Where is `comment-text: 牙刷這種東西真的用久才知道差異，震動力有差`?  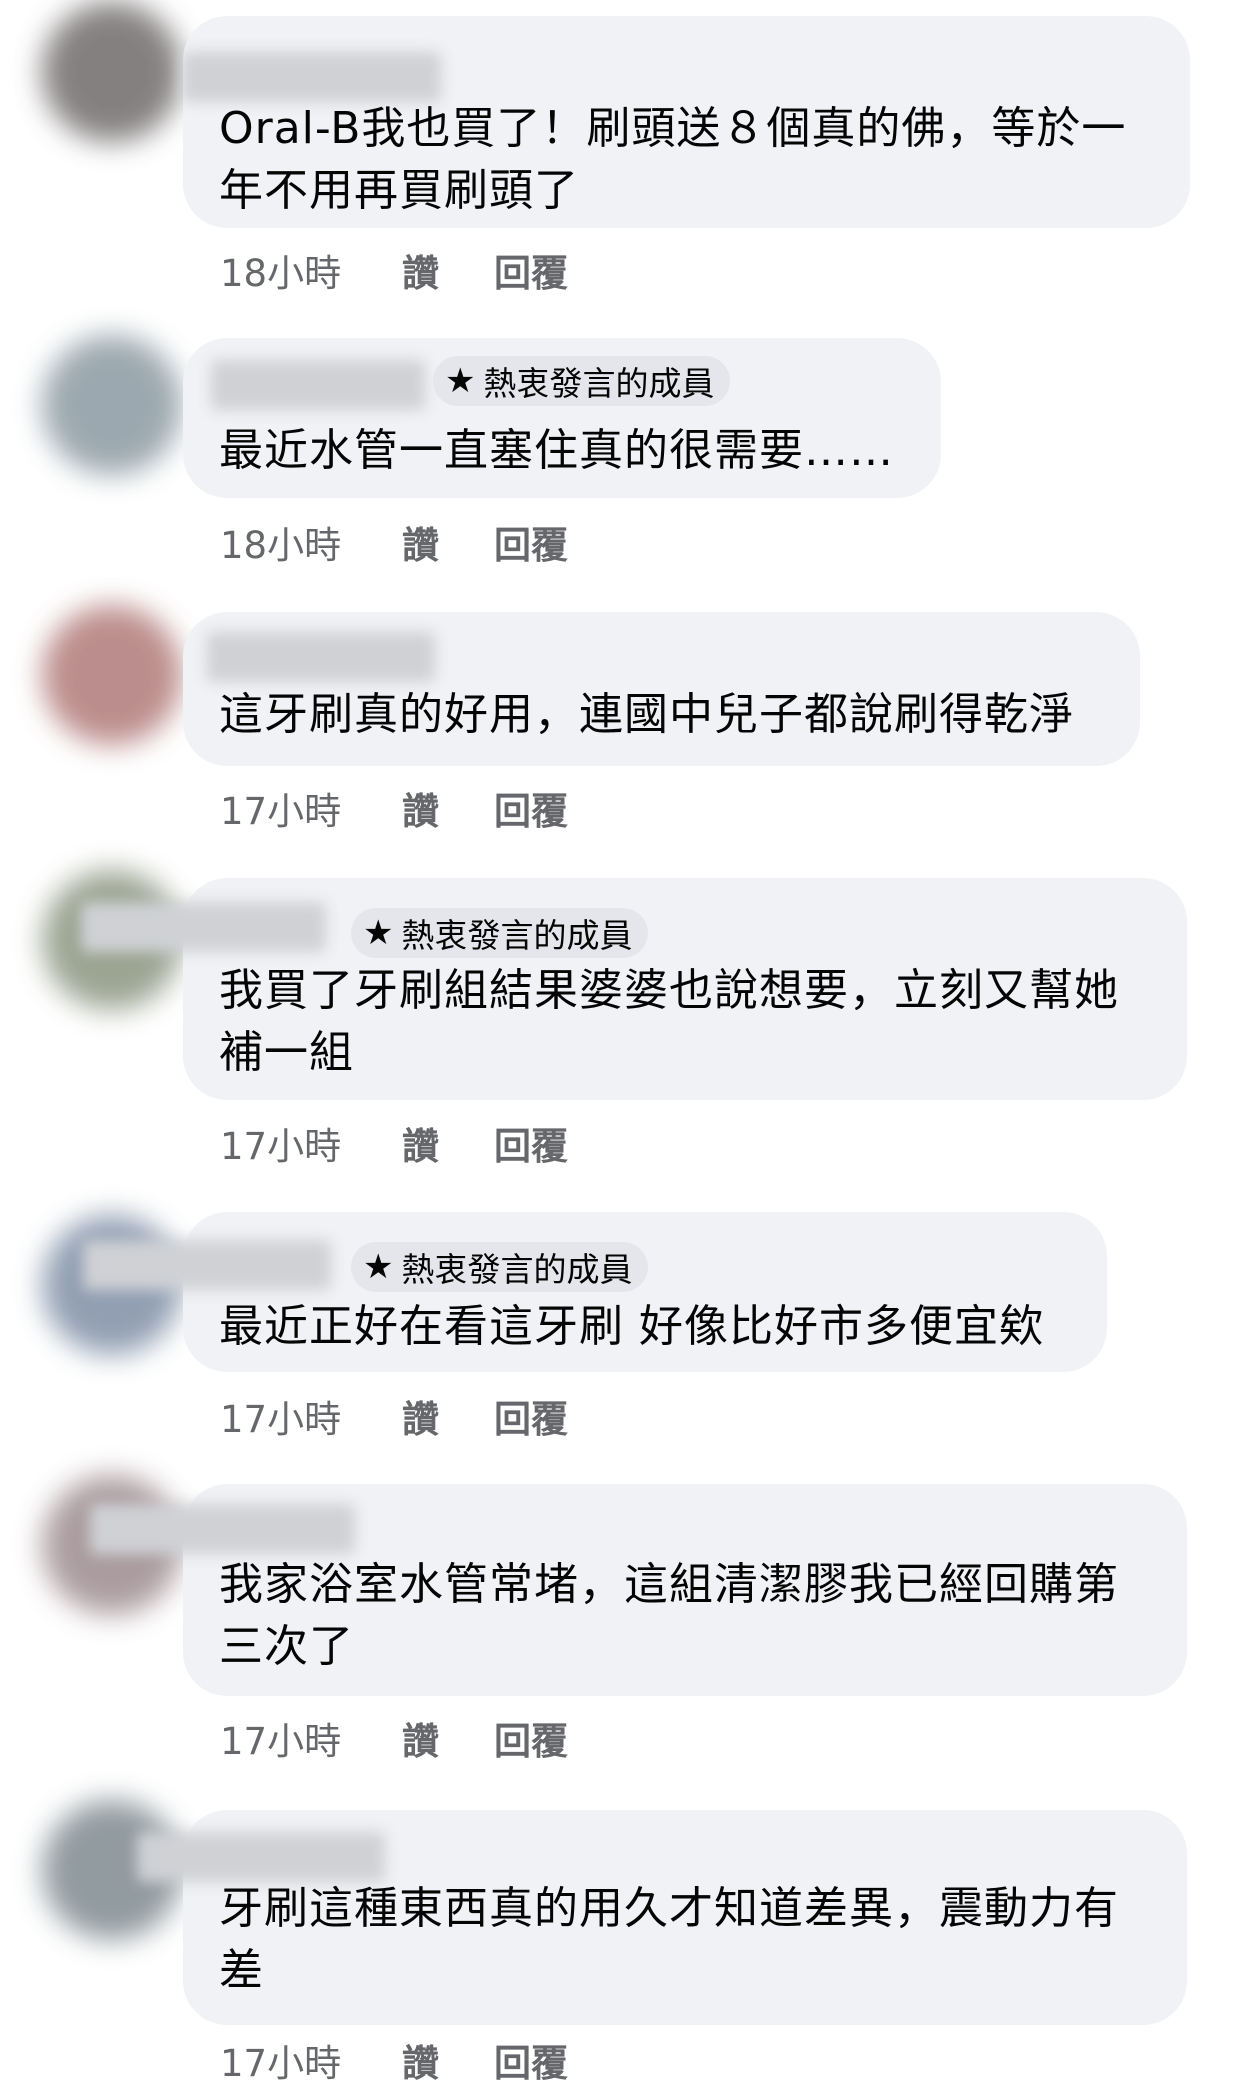
comment-text: 牙刷這種東西真的用久才知道差異，震動力有差 is located at coordinates (669, 1939).